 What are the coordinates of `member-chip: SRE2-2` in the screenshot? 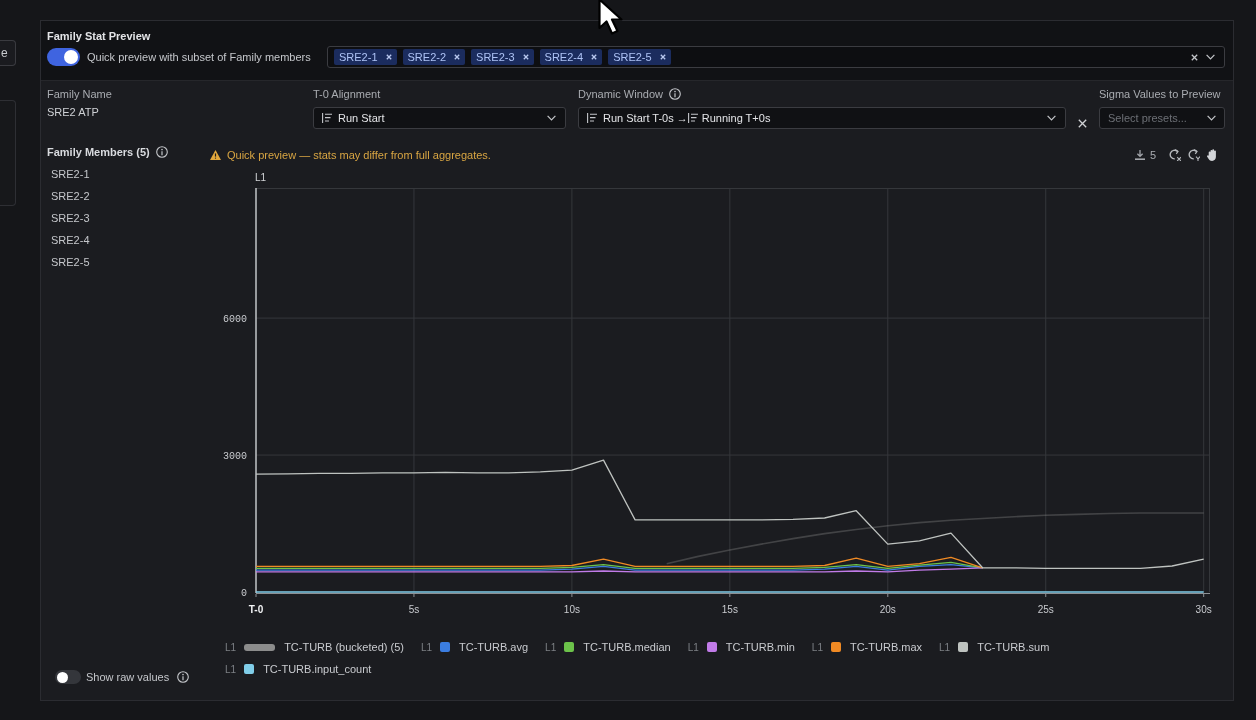 It's located at (434, 57).